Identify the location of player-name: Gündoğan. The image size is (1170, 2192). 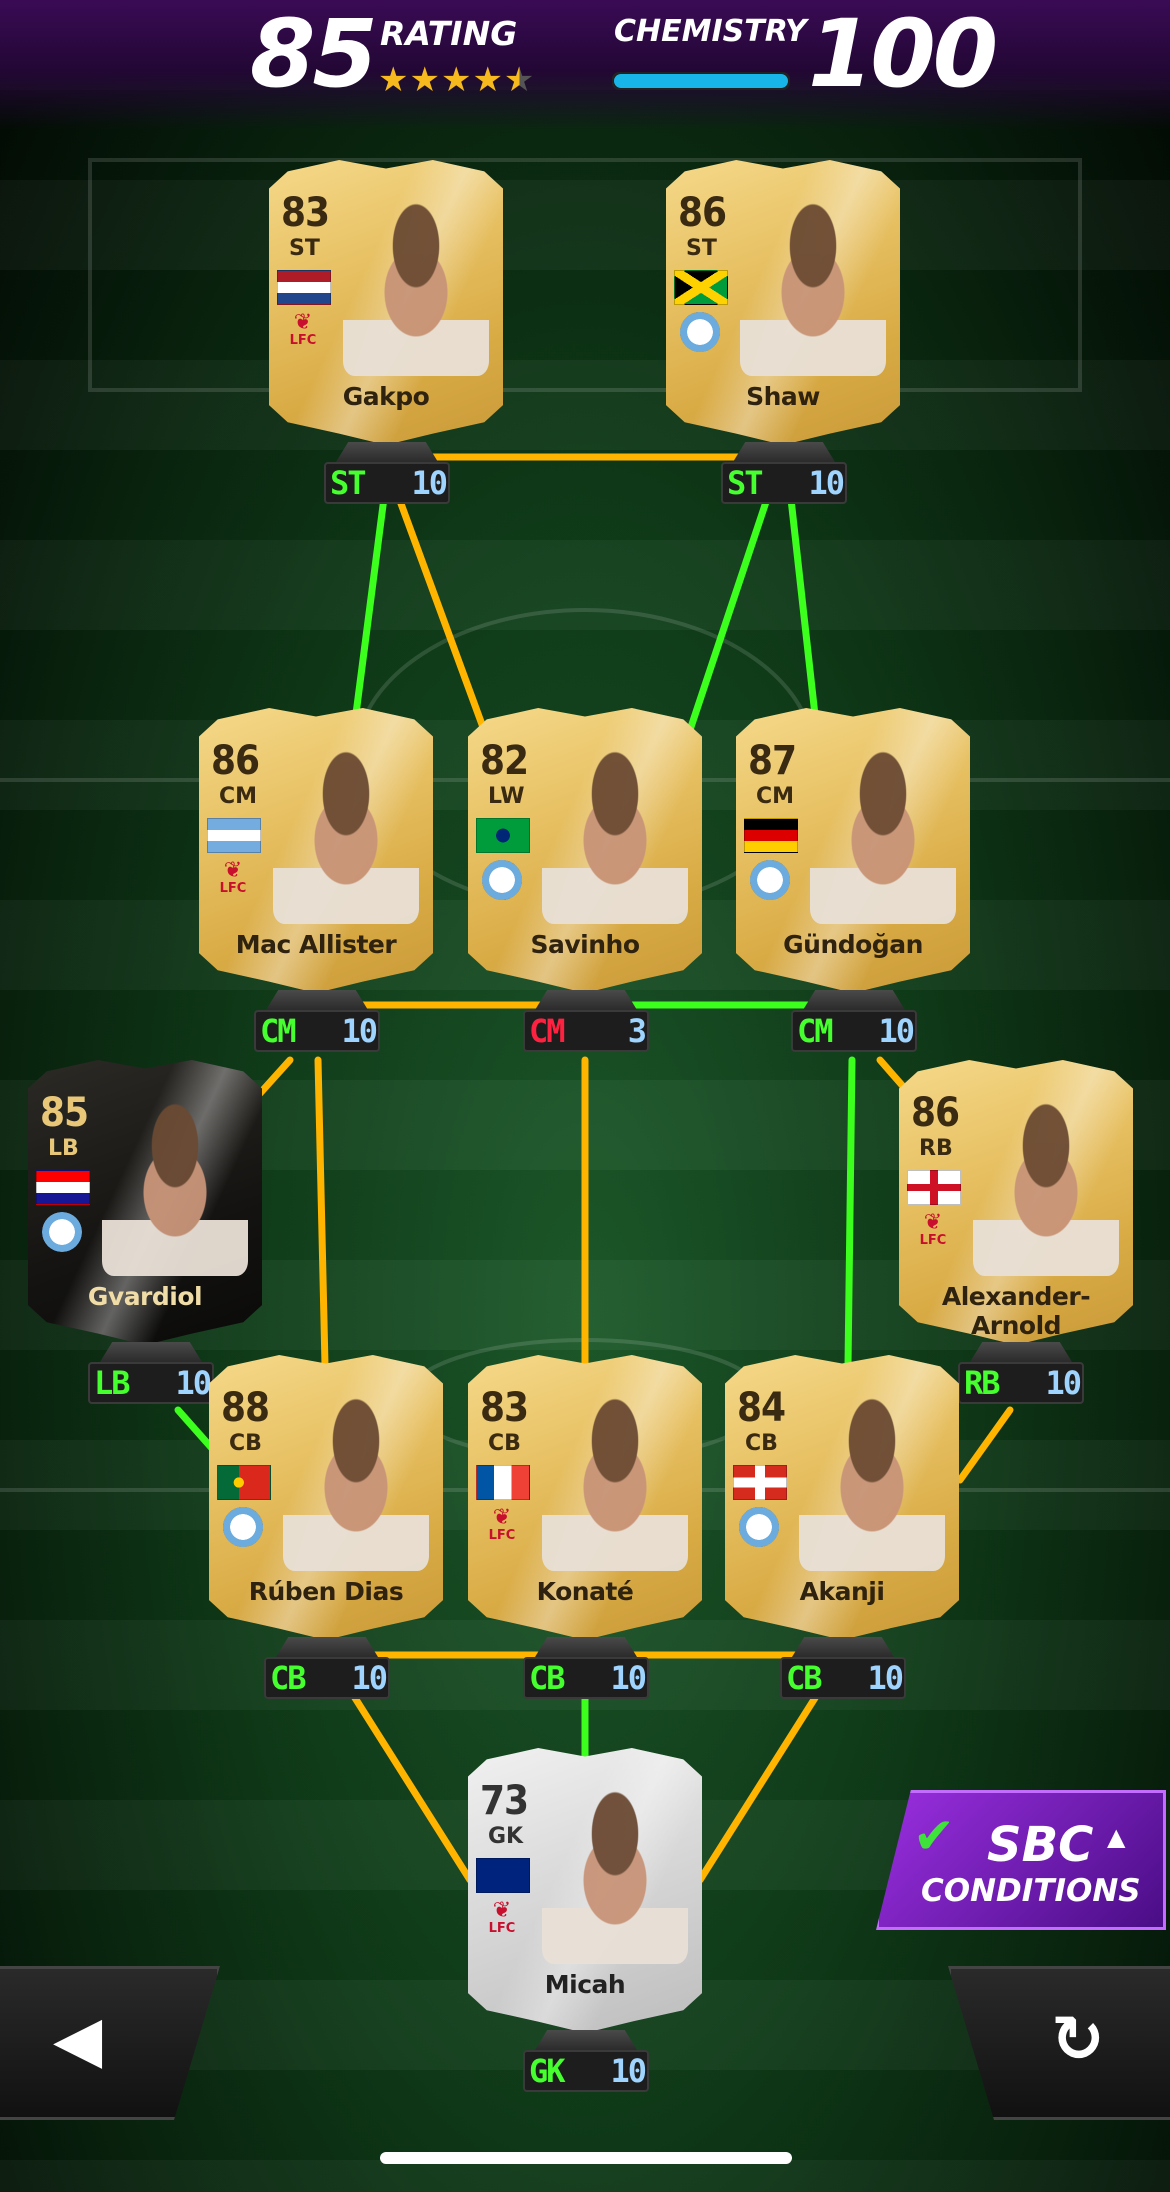
(853, 944).